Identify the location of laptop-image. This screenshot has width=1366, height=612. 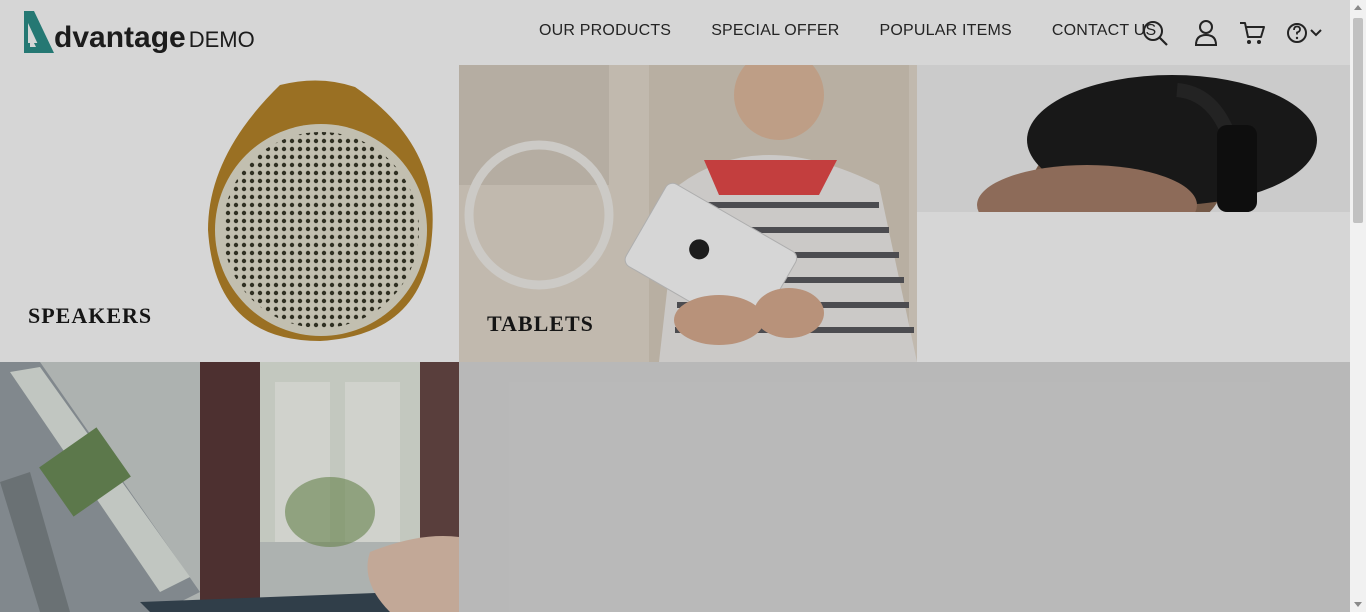
(229, 487).